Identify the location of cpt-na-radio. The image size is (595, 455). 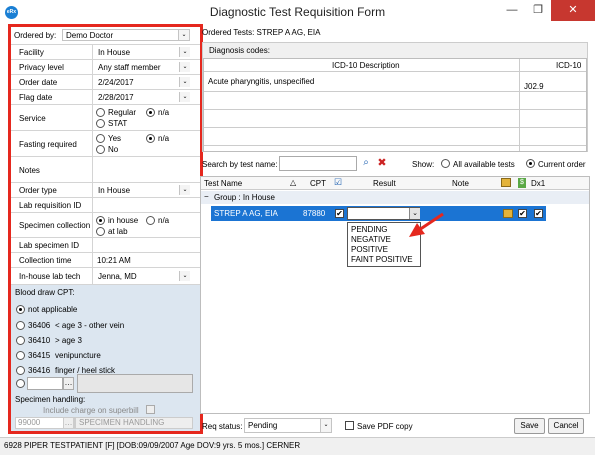
(20, 309).